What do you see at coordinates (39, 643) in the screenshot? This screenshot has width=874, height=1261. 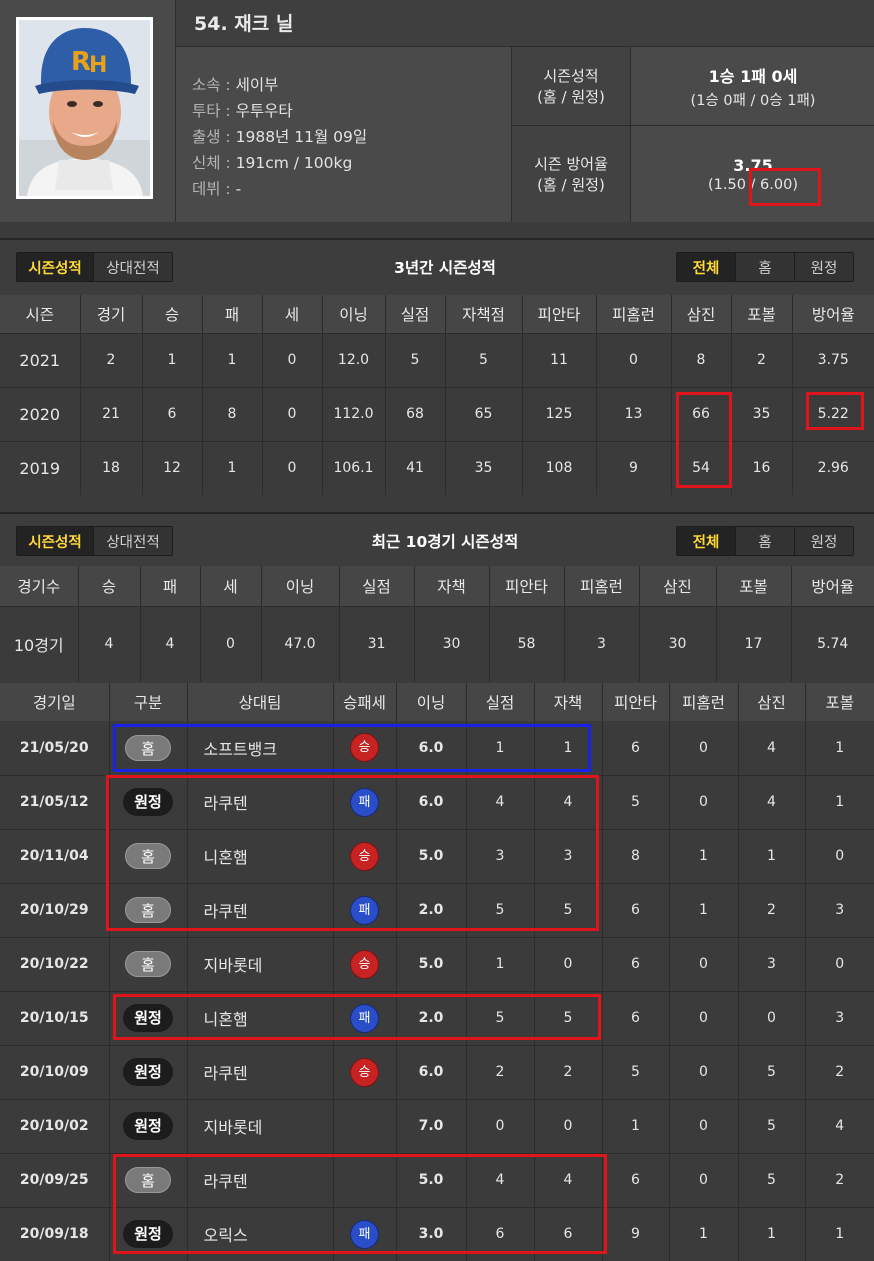 I see `games-count-cell: 10경기` at bounding box center [39, 643].